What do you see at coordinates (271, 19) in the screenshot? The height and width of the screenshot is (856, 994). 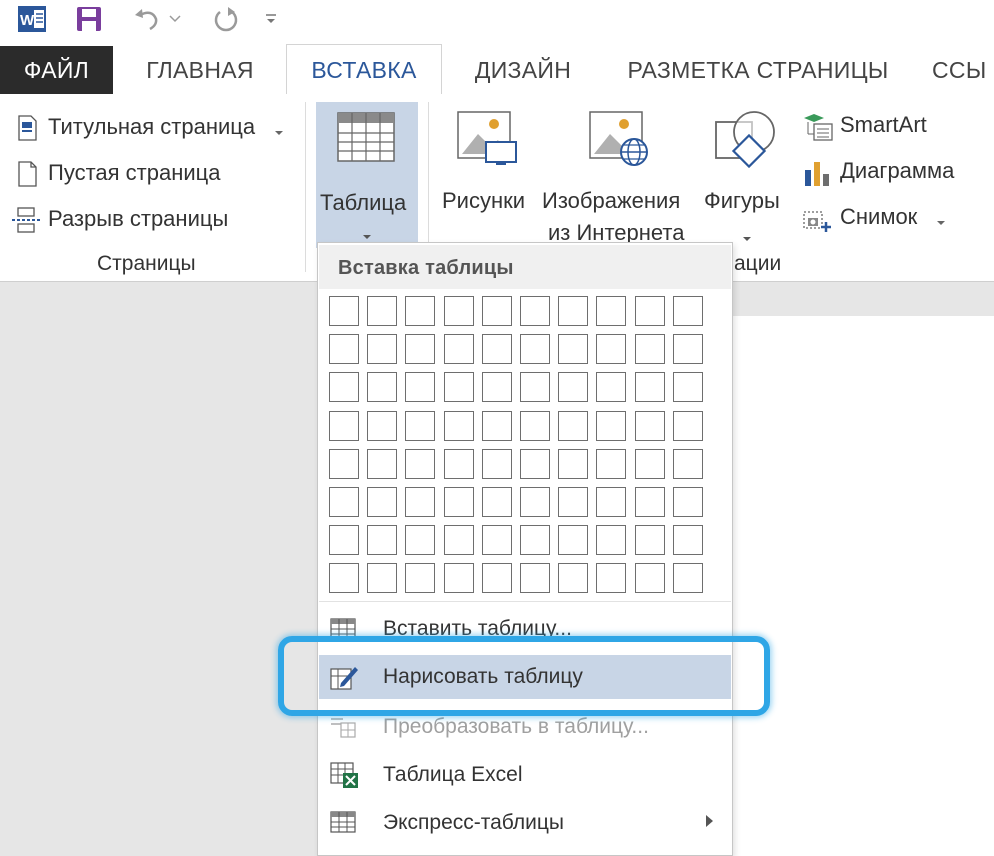 I see `customize-toolbar-icon` at bounding box center [271, 19].